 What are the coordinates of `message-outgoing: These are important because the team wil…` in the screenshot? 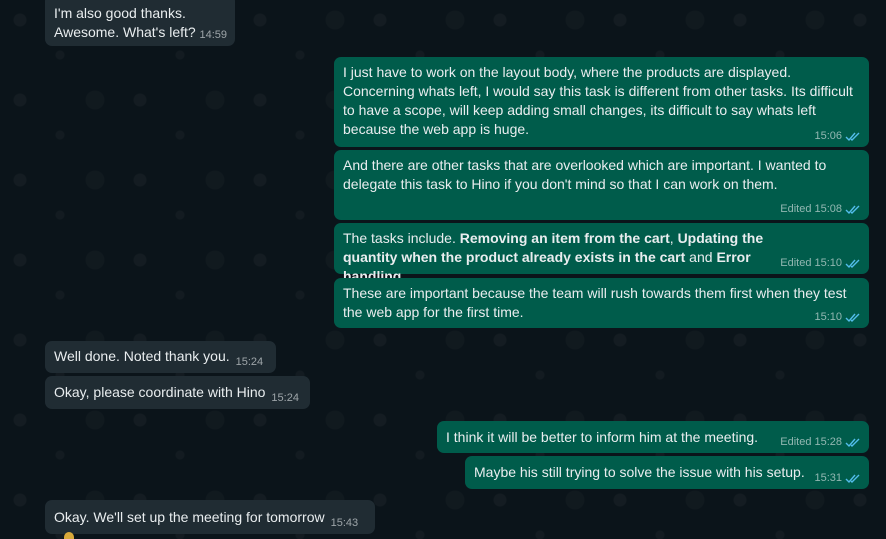 It's located at (601, 303).